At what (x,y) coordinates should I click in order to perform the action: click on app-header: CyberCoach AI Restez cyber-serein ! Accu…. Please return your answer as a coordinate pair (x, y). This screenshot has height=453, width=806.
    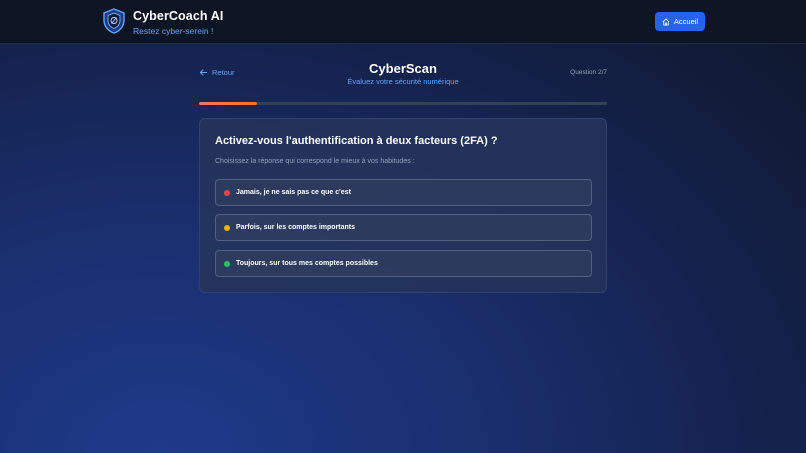
    Looking at the image, I should click on (403, 22).